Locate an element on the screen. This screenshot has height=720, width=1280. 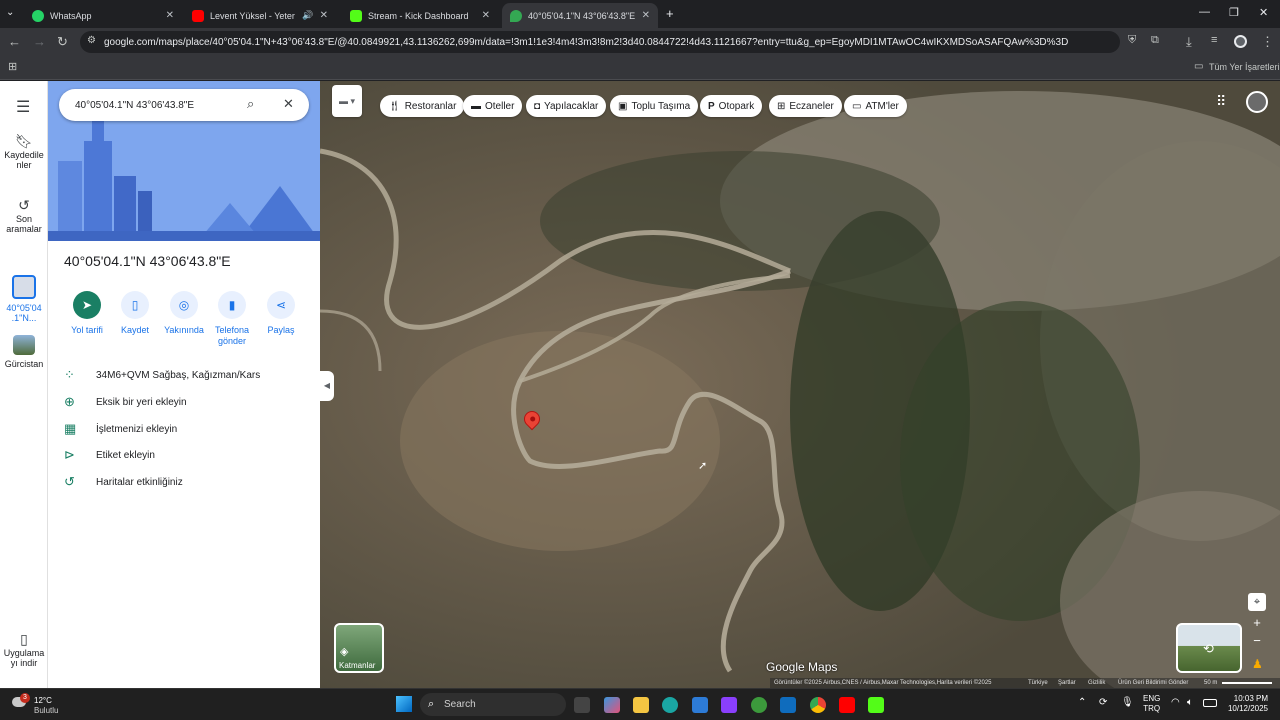
save-button: ▯ Kaydet is located at coordinates (135, 313).